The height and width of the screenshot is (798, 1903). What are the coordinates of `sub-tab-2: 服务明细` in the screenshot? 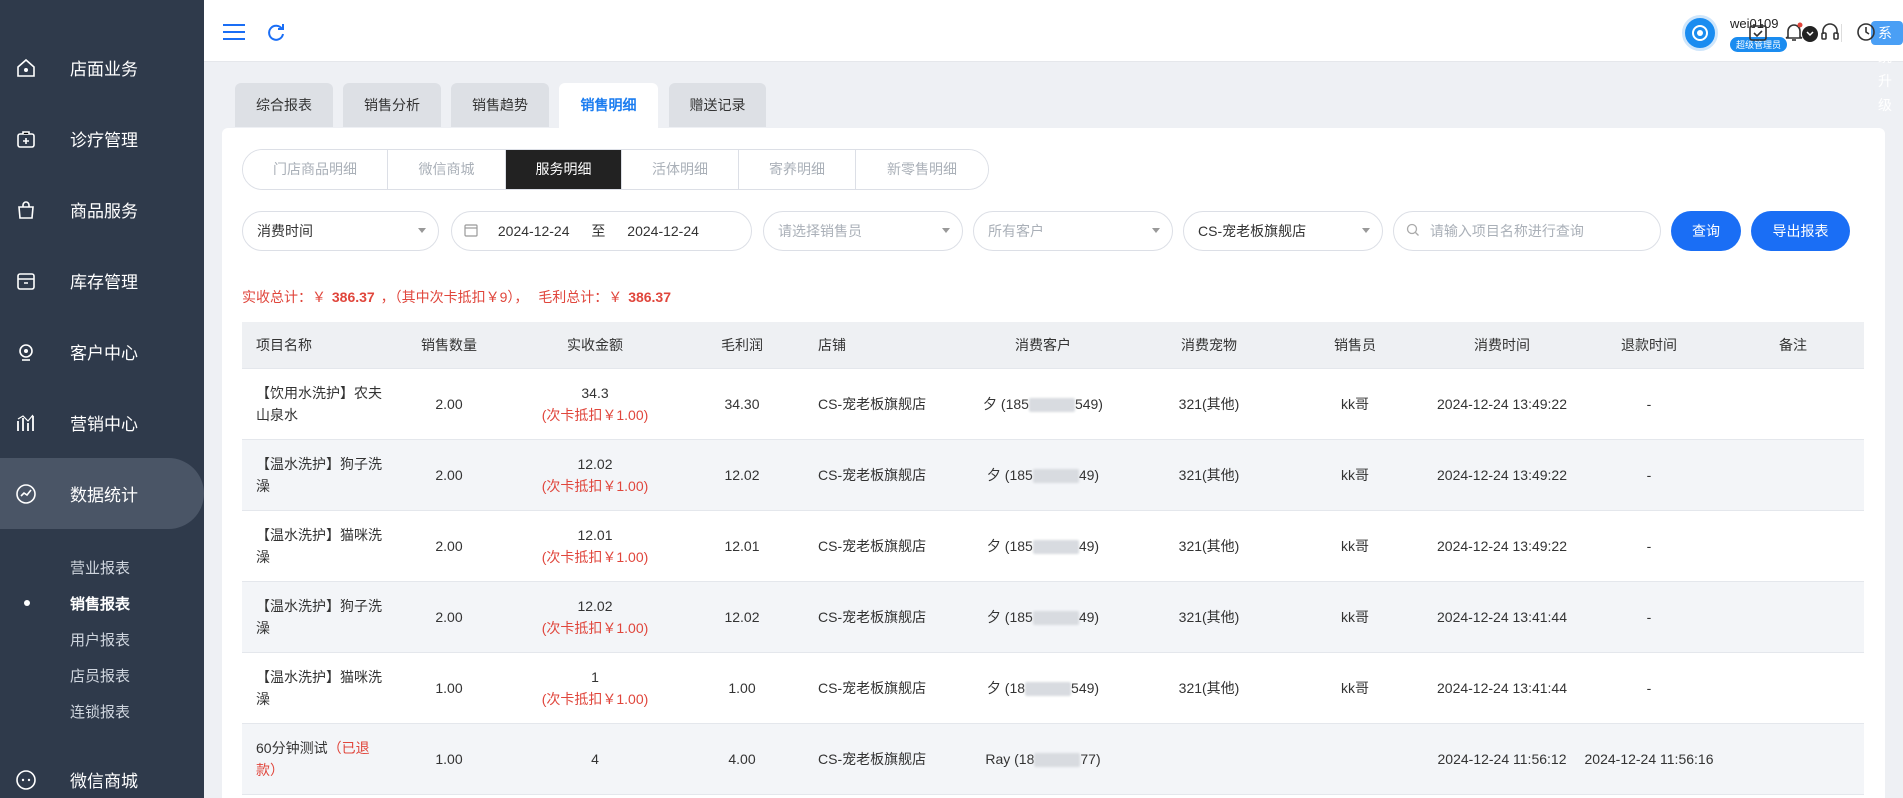 It's located at (564, 169).